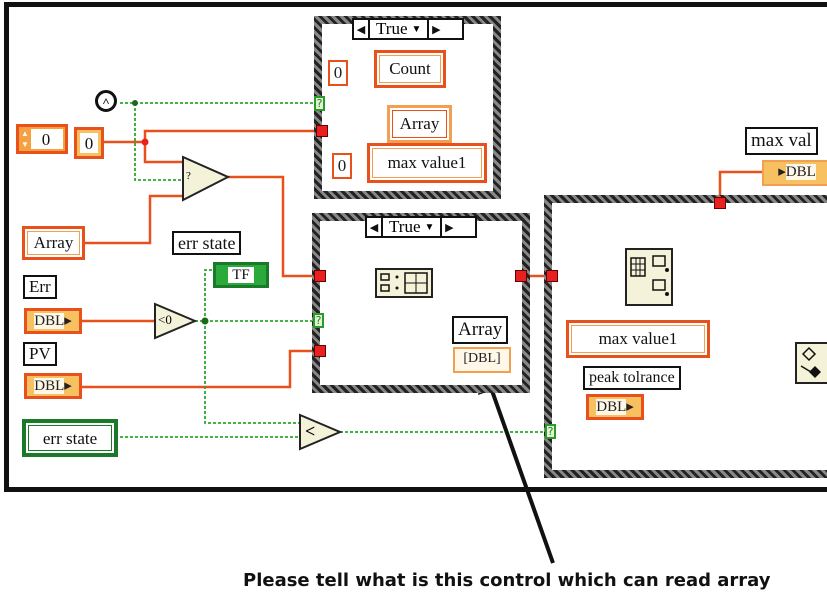  Describe the element at coordinates (207, 243) in the screenshot. I see `err-state-indicator-label: err state` at that location.